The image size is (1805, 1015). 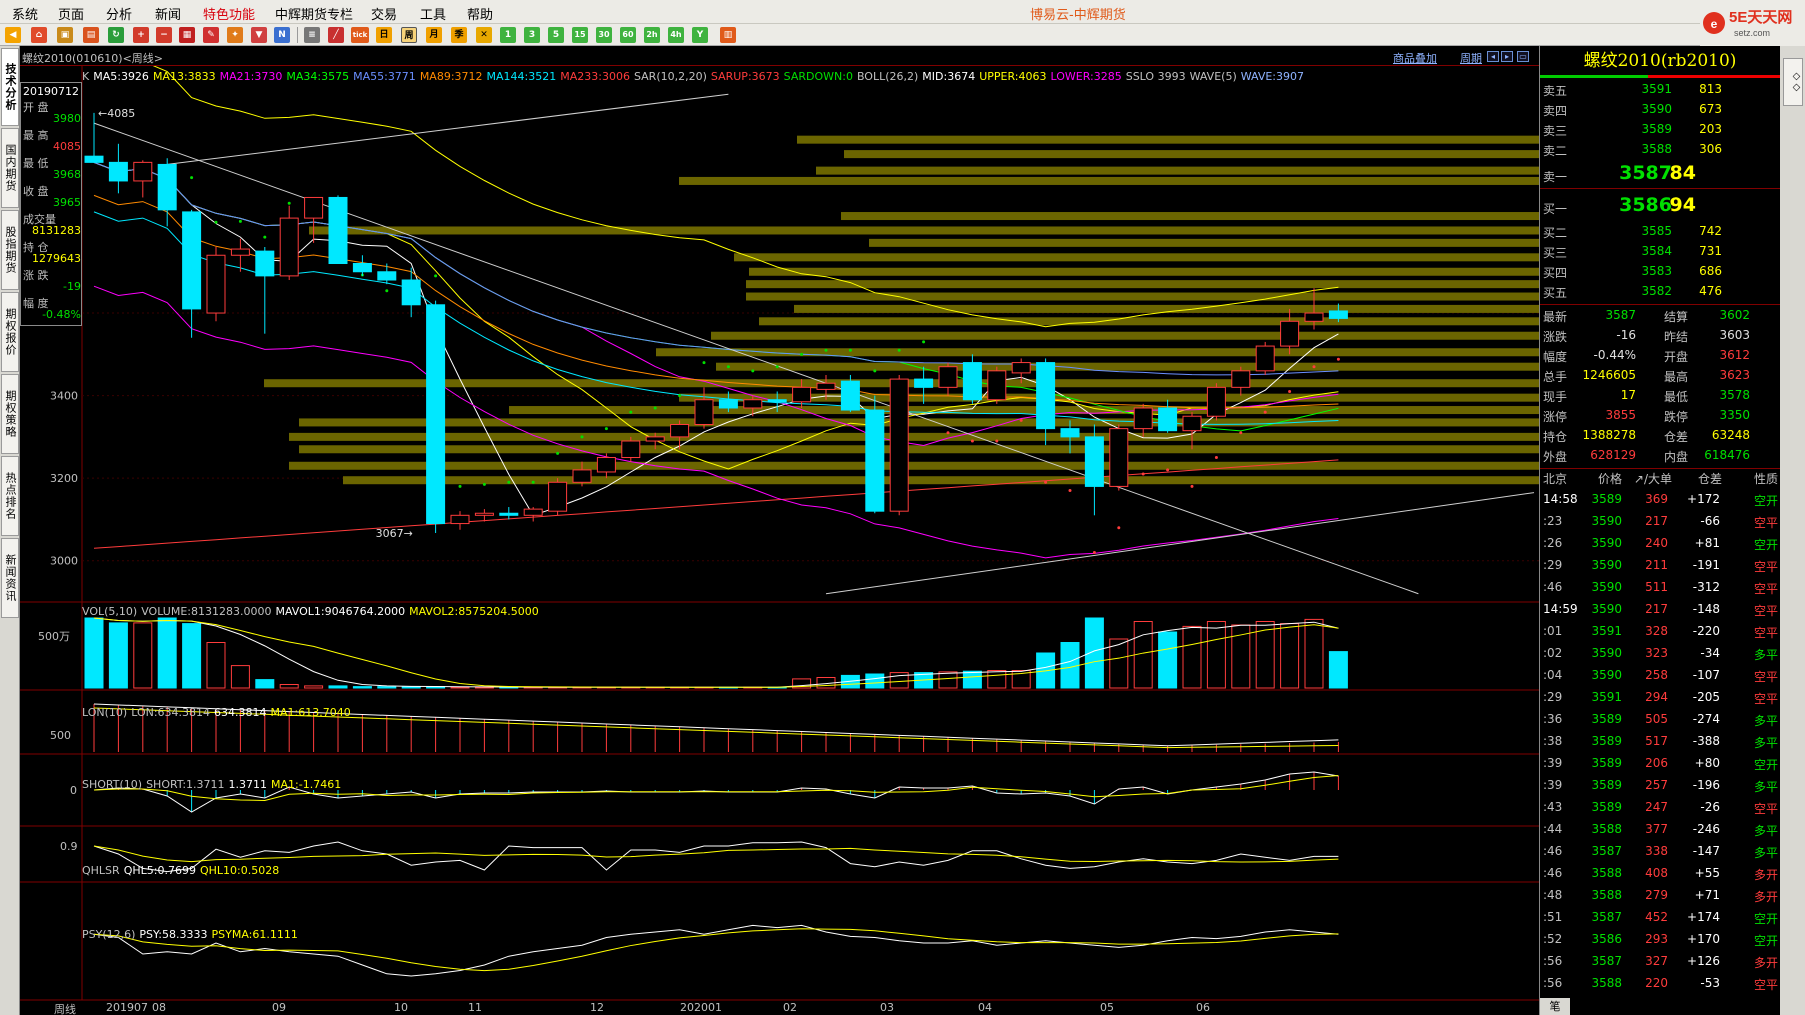 What do you see at coordinates (1555, 1006) in the screenshot?
I see `tick-footer-tab: 笔` at bounding box center [1555, 1006].